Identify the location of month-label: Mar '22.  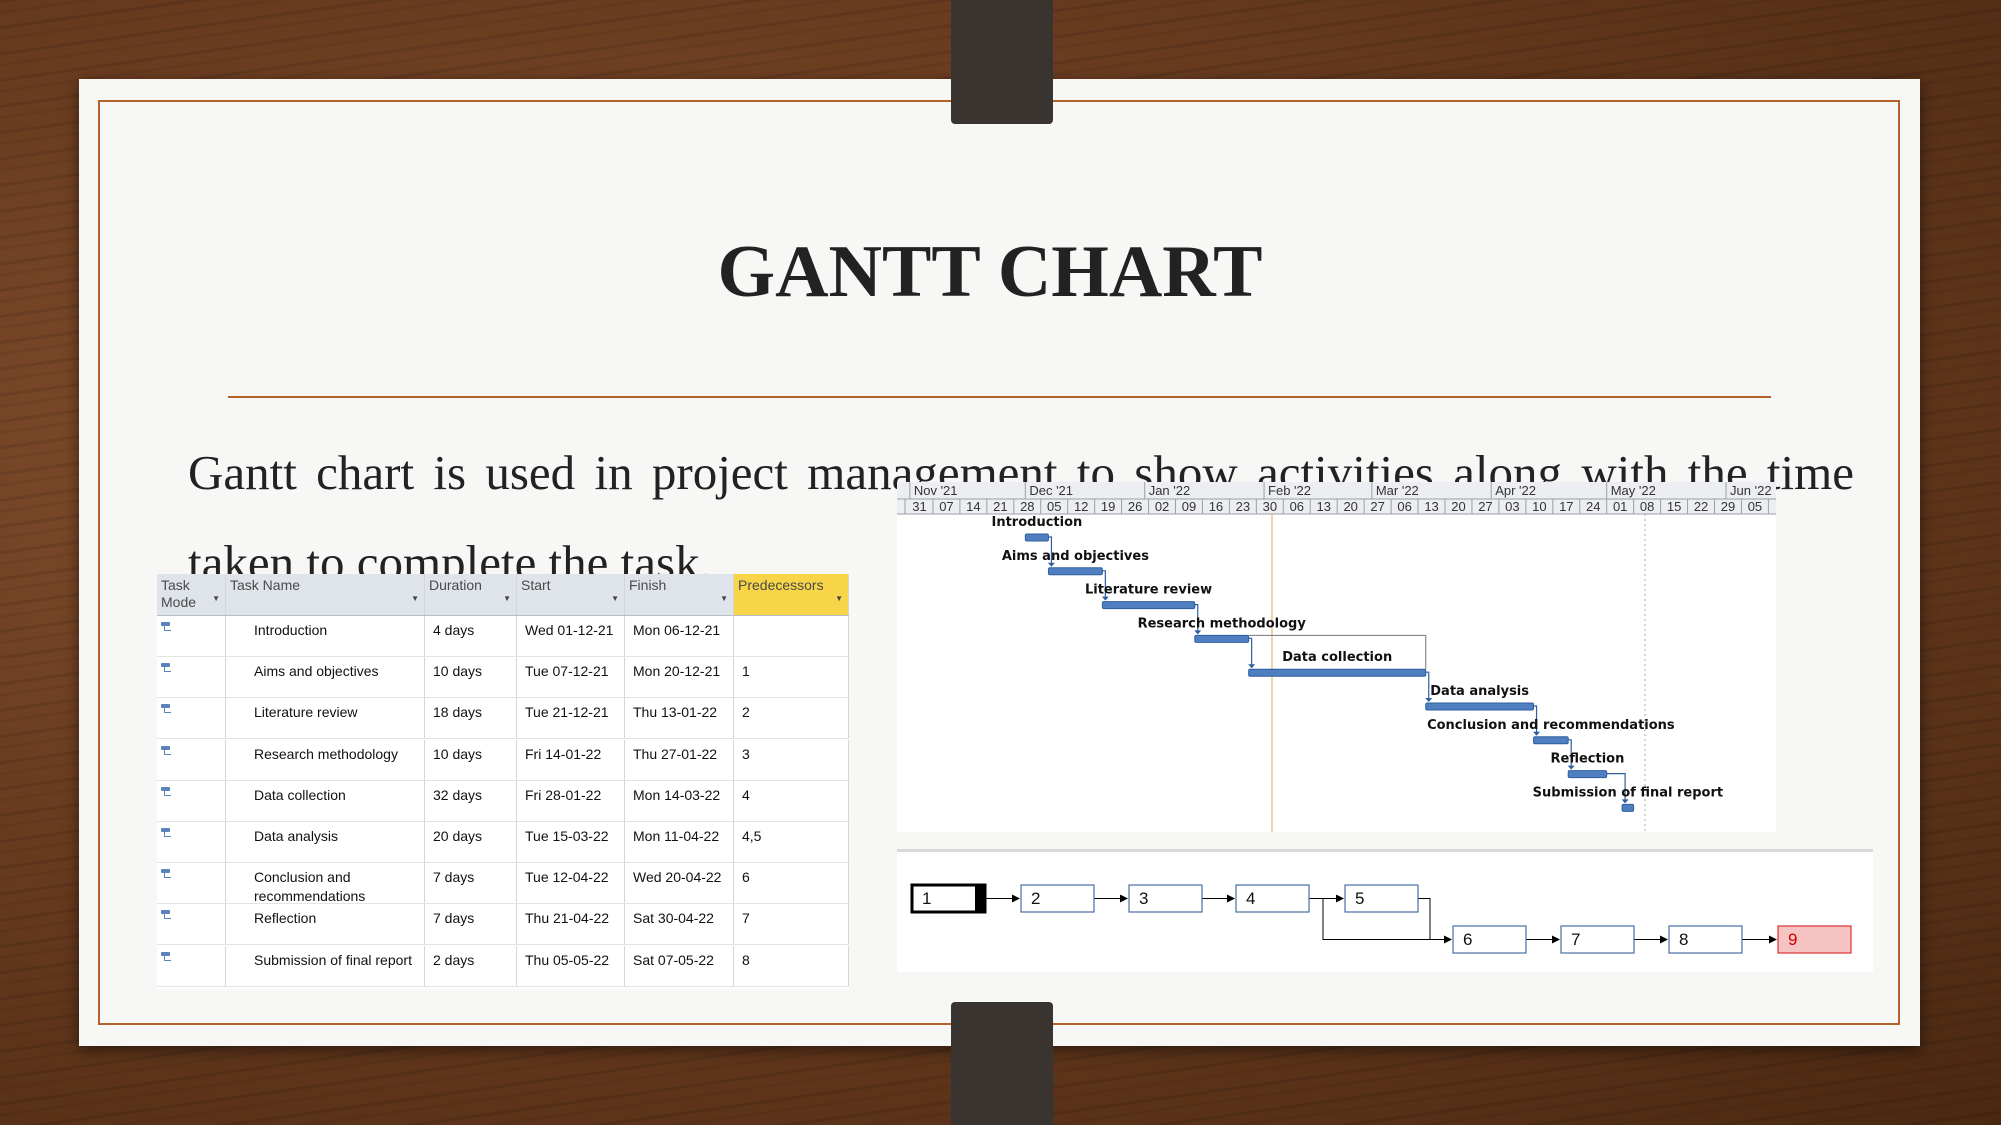
(1397, 490).